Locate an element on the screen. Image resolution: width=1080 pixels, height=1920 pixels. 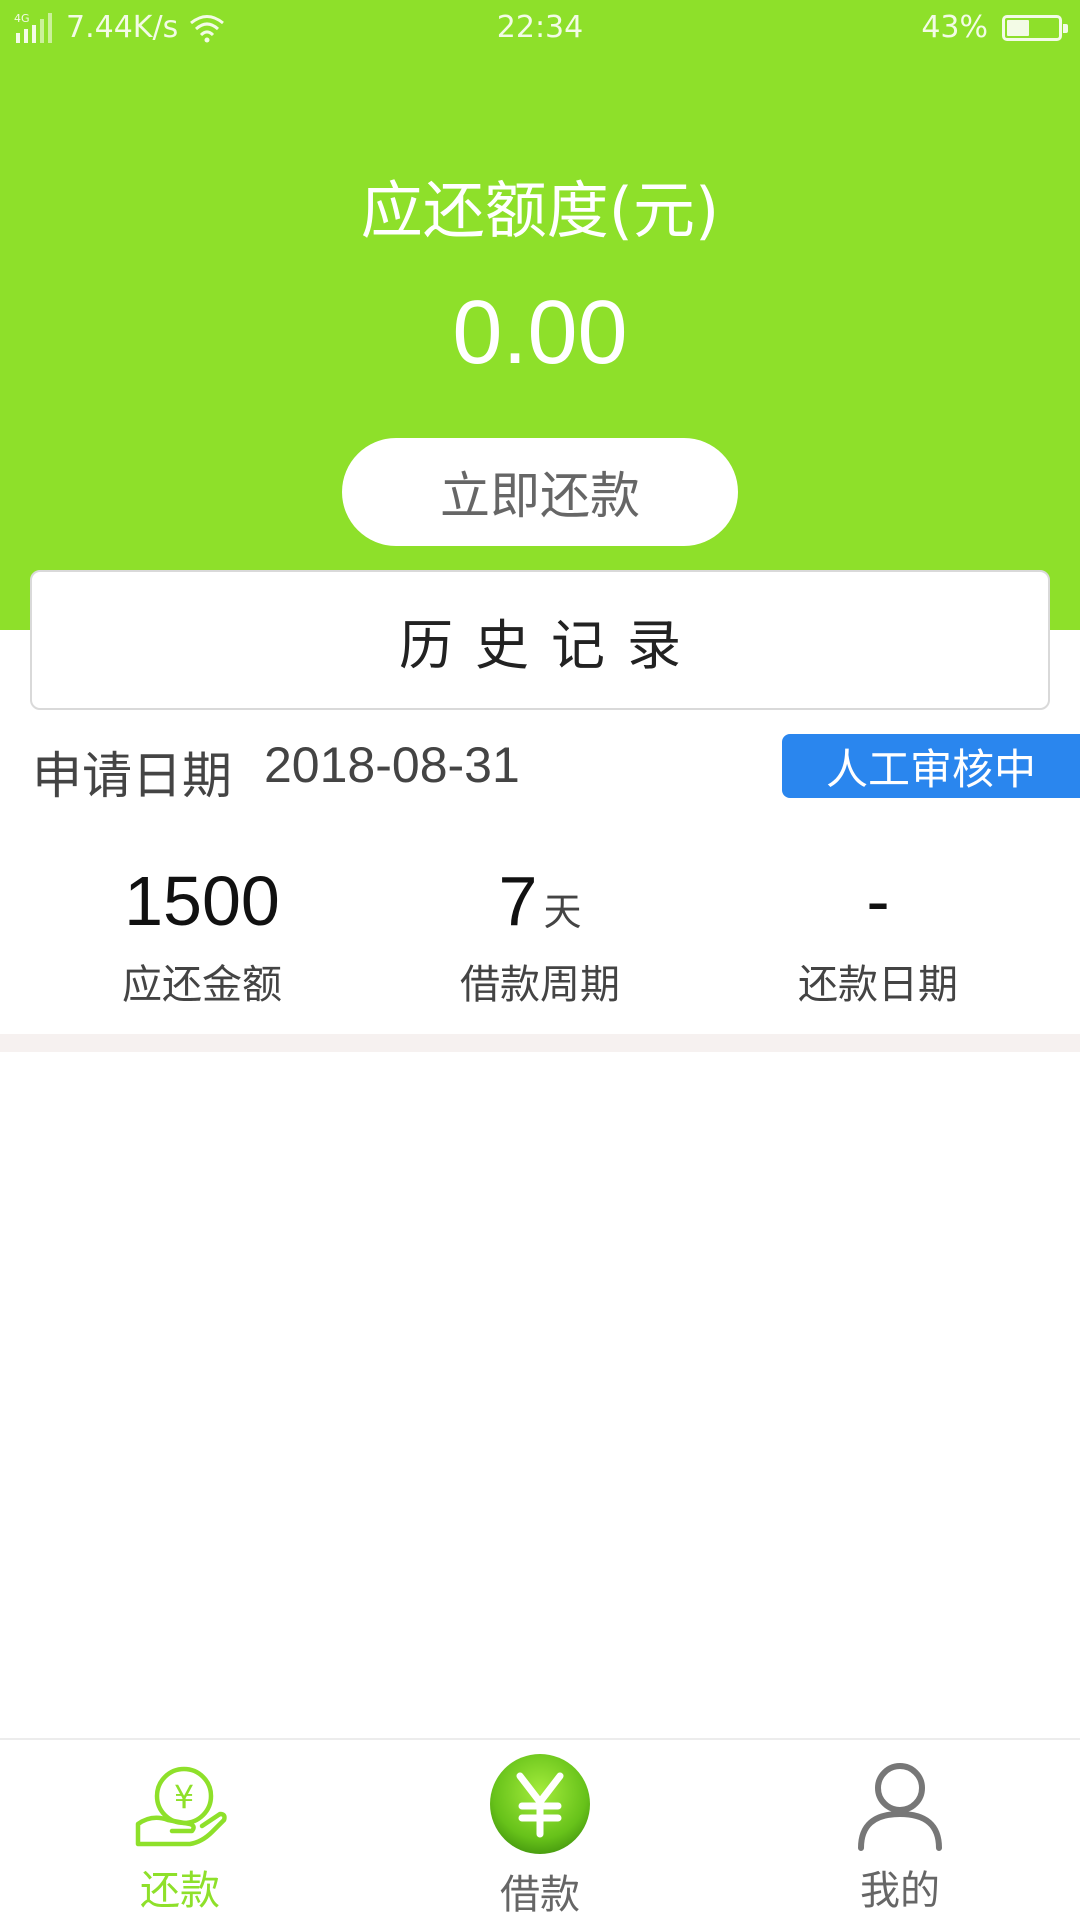
due-amount-title: 应还额度(元) is located at coordinates (540, 210).